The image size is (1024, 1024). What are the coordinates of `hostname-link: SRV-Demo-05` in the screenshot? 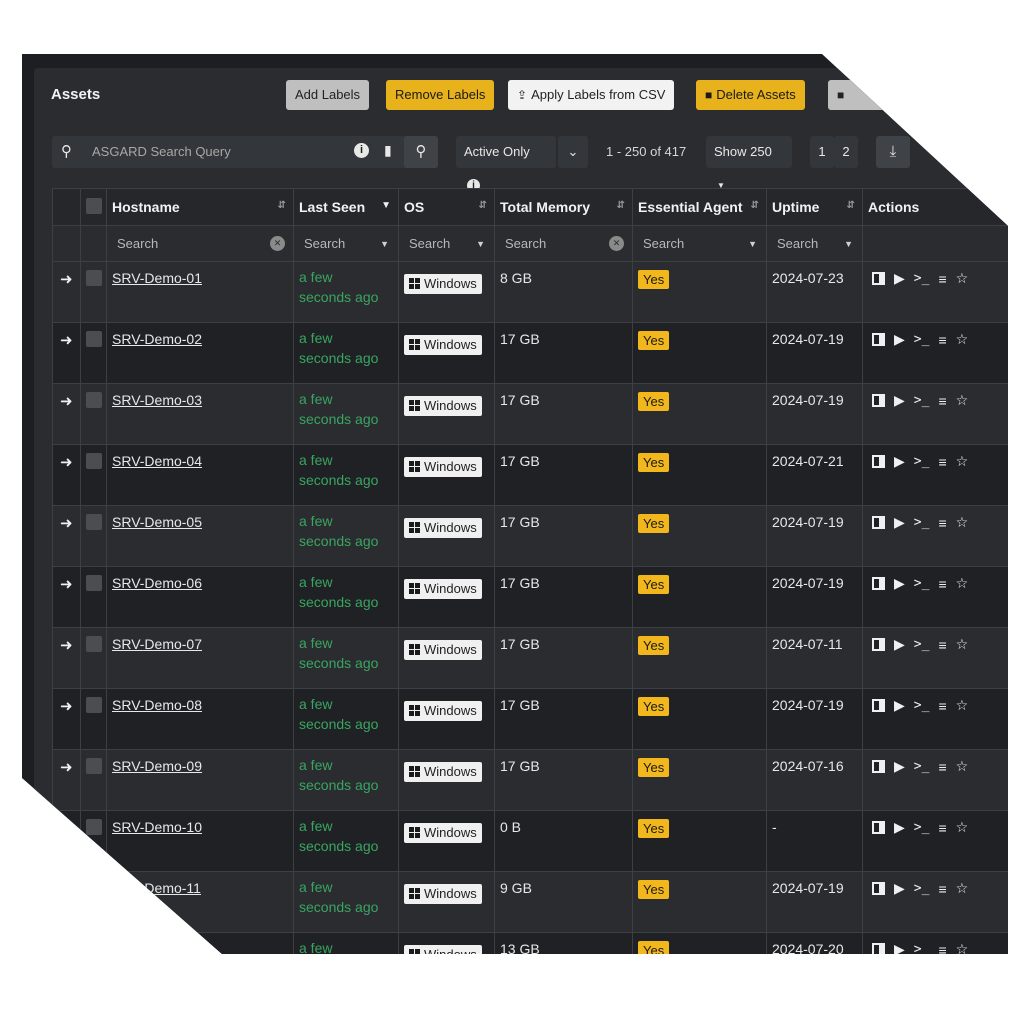 It's located at (157, 522).